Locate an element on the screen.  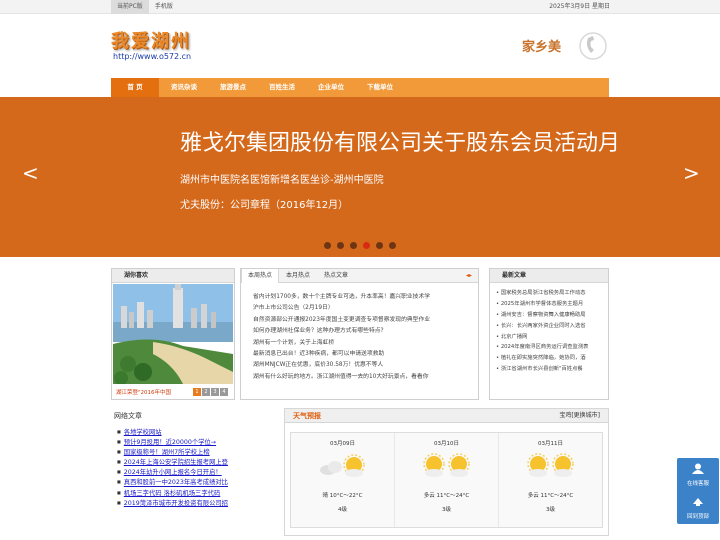
link-item: 2024年上海公安学院招生报考网上登 is located at coordinates (199, 462).